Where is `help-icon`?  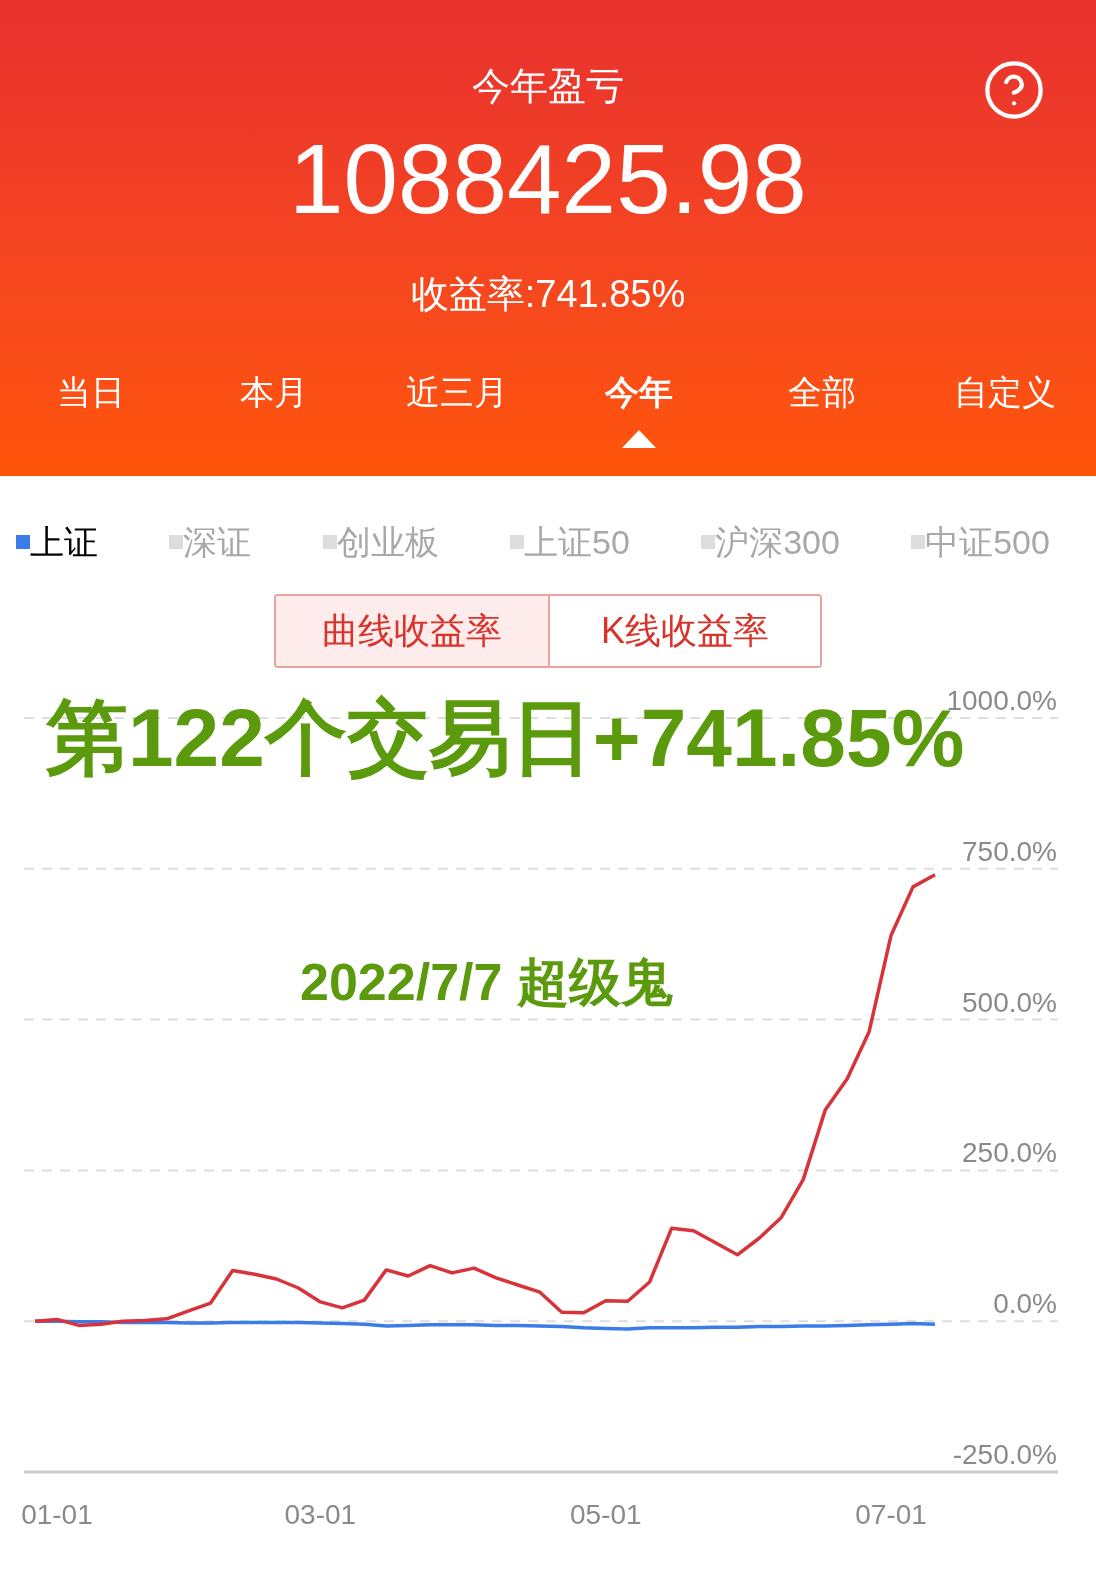
help-icon is located at coordinates (1014, 90).